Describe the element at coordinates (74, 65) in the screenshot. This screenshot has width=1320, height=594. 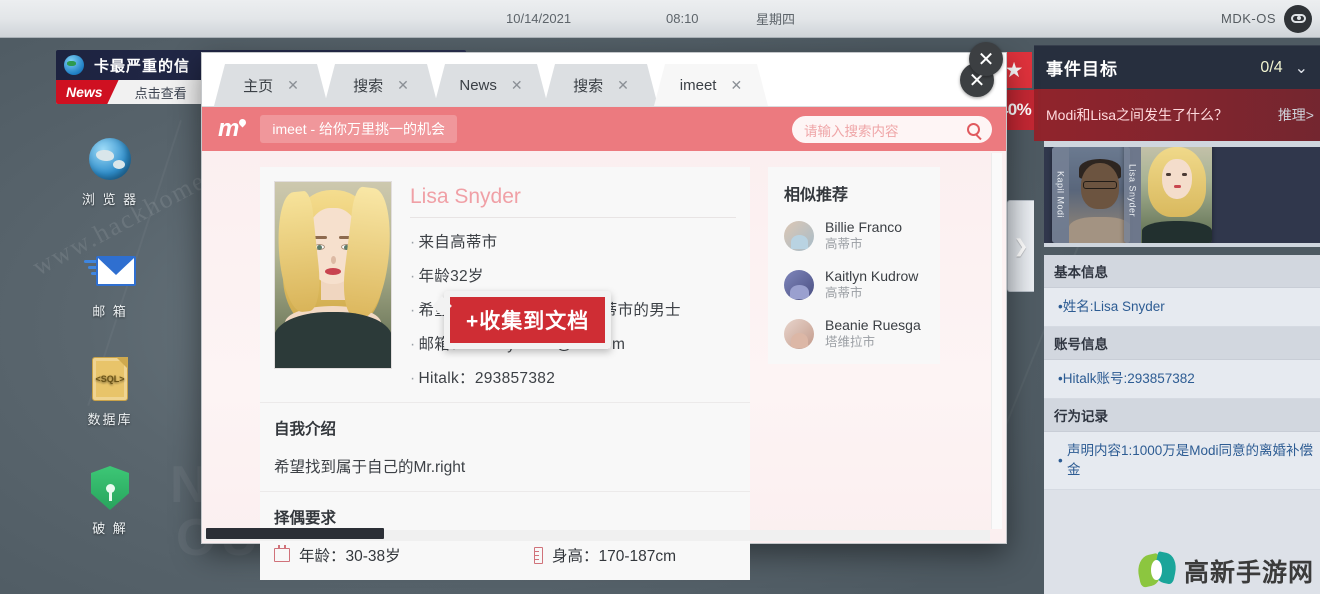
I see `globe-icon` at that location.